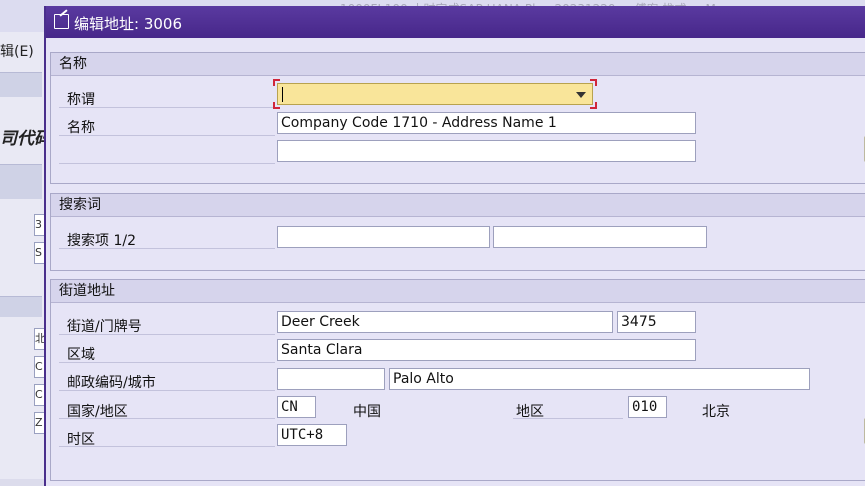 The image size is (865, 486). I want to click on district-field: Santa Clara, so click(486, 350).